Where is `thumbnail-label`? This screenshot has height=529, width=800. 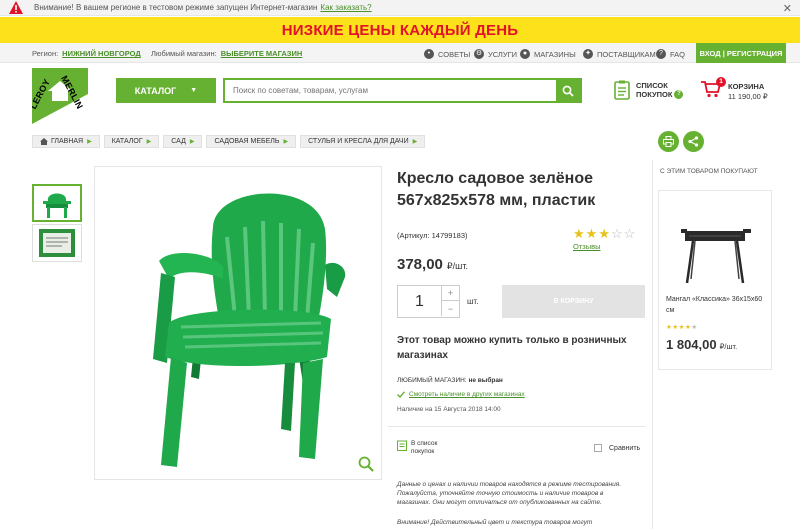 thumbnail-label is located at coordinates (57, 243).